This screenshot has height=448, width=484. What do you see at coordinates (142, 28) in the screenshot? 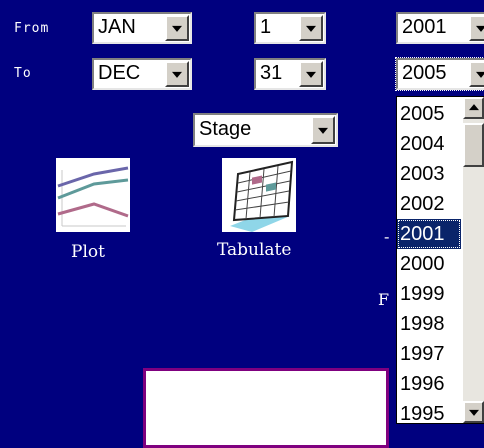
I see `from-month-select: JAN` at bounding box center [142, 28].